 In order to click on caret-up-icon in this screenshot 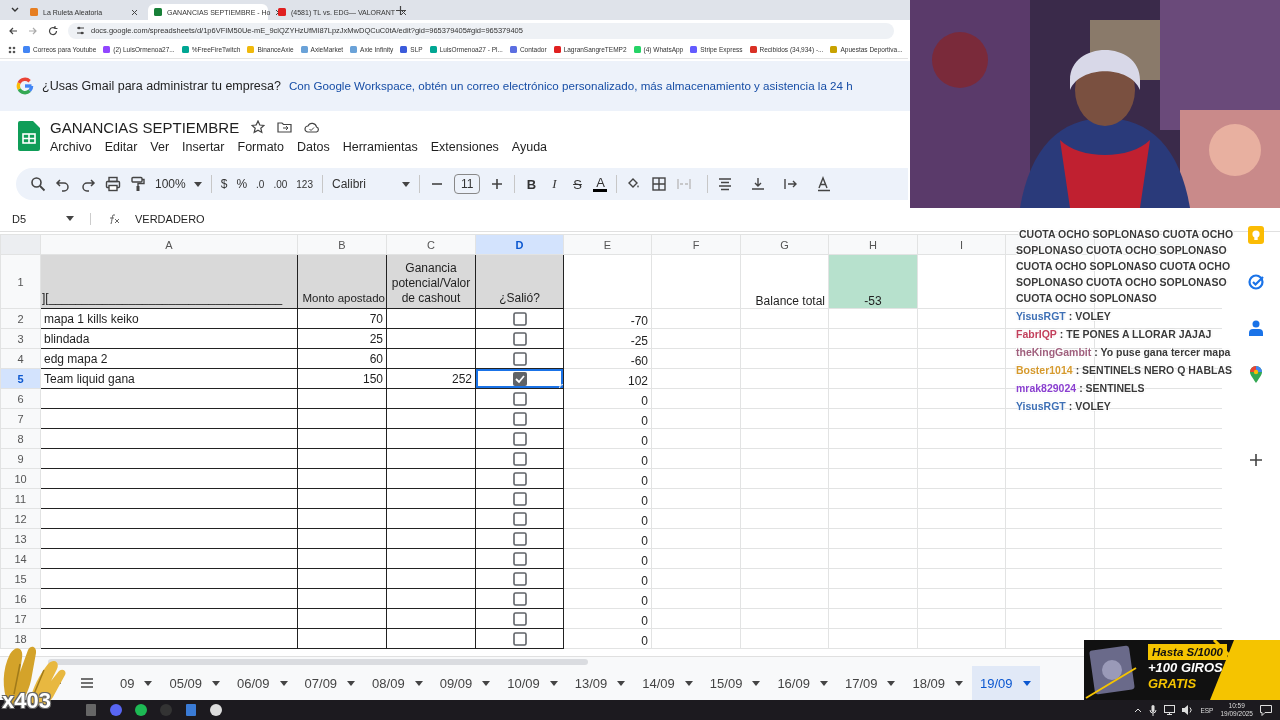, I will do `click(1138, 710)`.